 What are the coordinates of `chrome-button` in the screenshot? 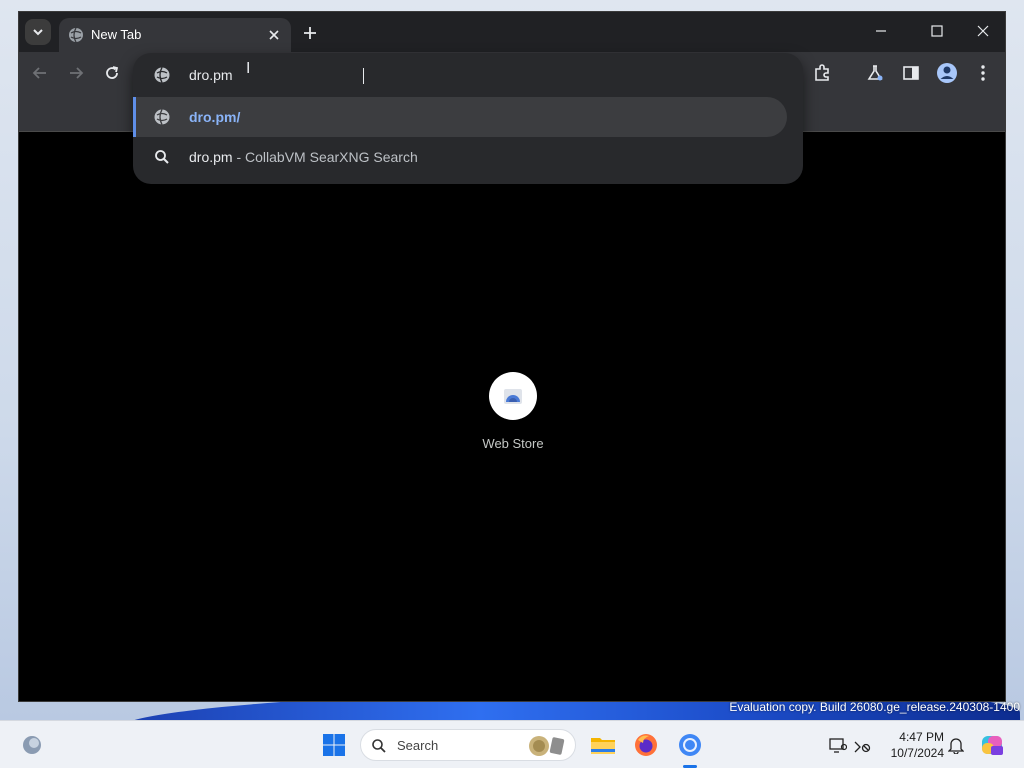 It's located at (690, 745).